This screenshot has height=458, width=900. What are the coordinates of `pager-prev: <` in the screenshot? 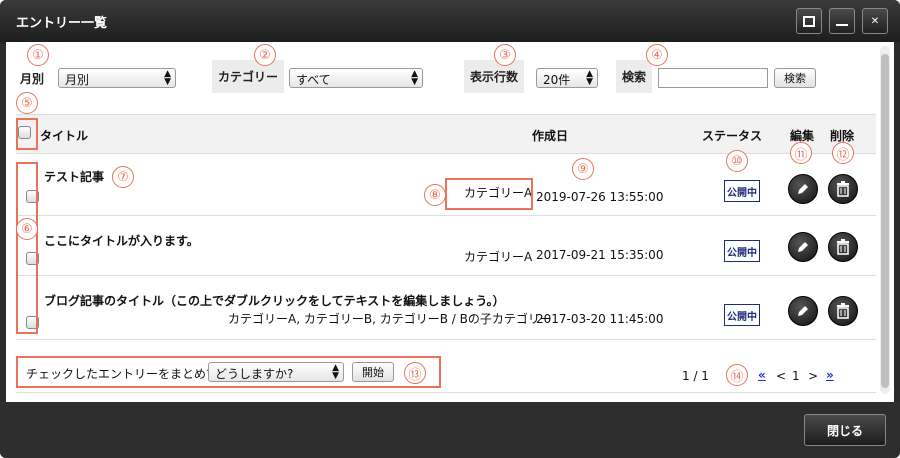 It's located at (781, 376).